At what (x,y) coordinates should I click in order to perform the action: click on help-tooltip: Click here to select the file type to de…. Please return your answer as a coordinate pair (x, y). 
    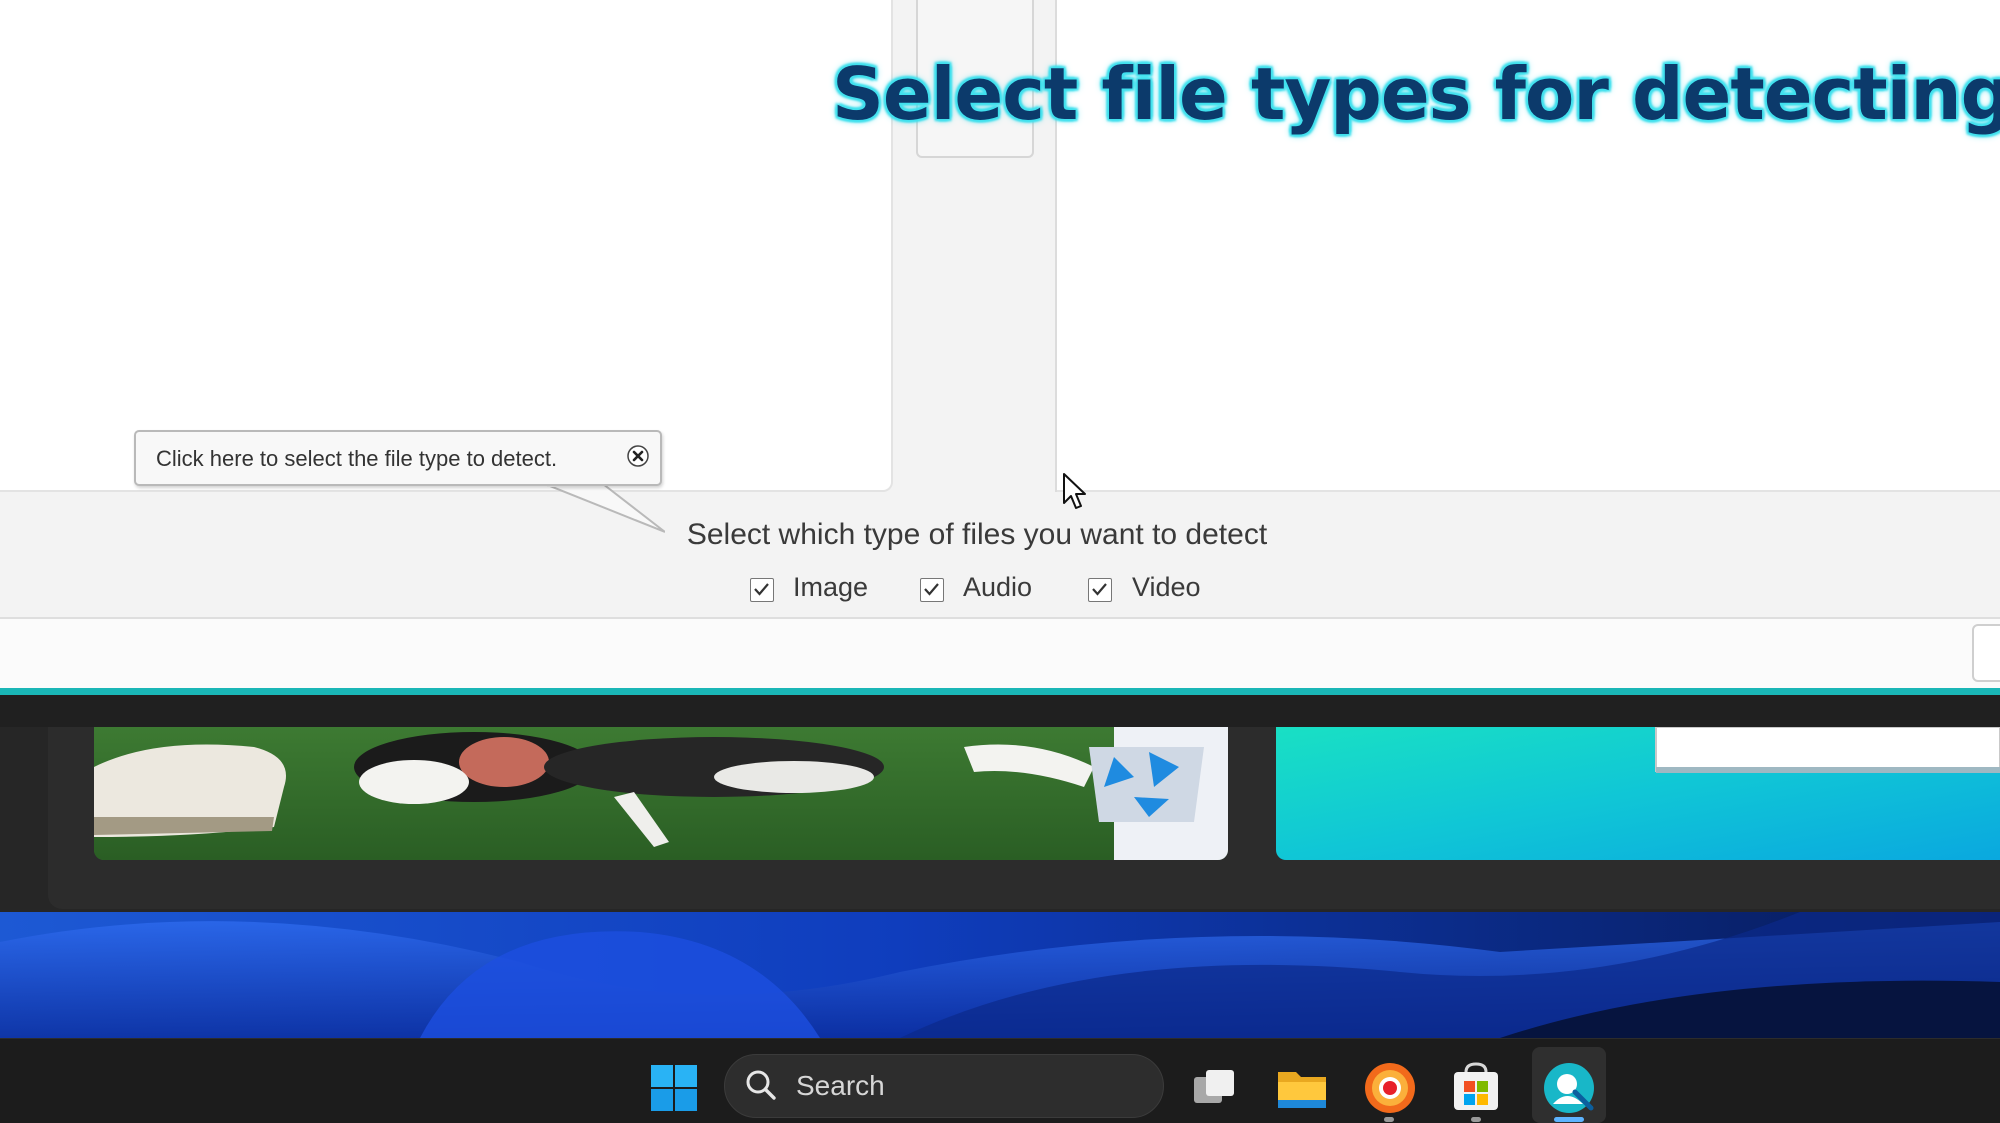
    Looking at the image, I should click on (398, 458).